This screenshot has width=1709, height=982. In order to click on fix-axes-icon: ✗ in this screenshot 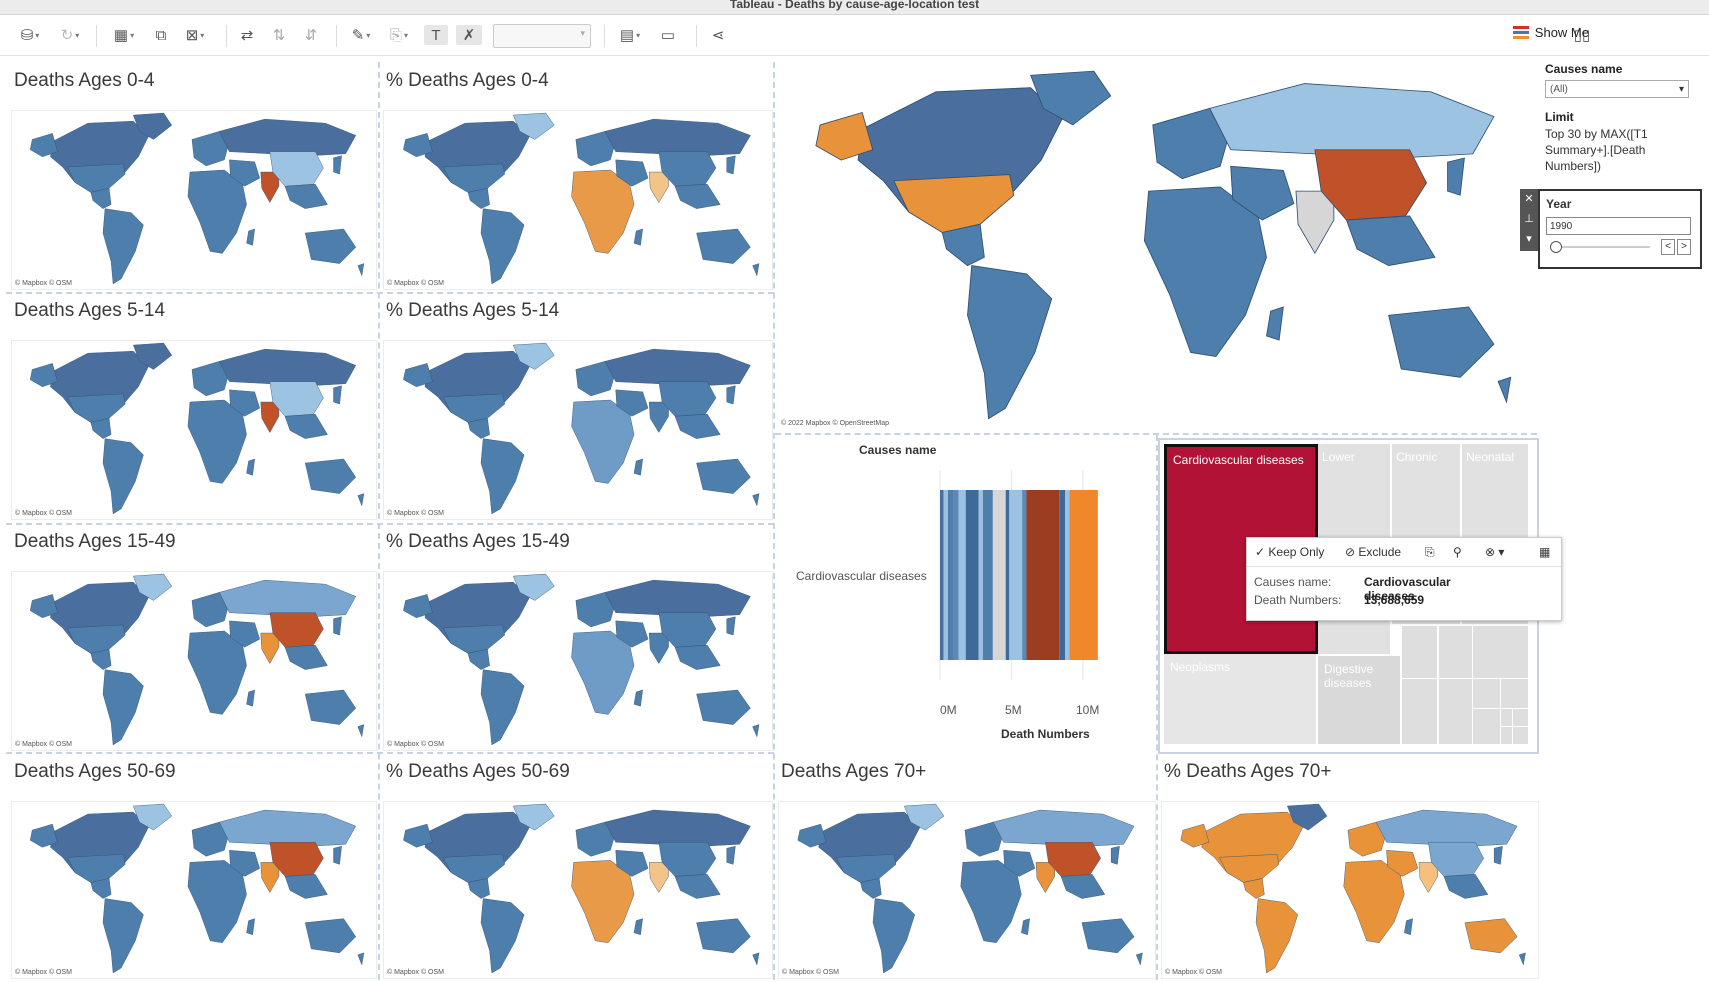, I will do `click(469, 35)`.